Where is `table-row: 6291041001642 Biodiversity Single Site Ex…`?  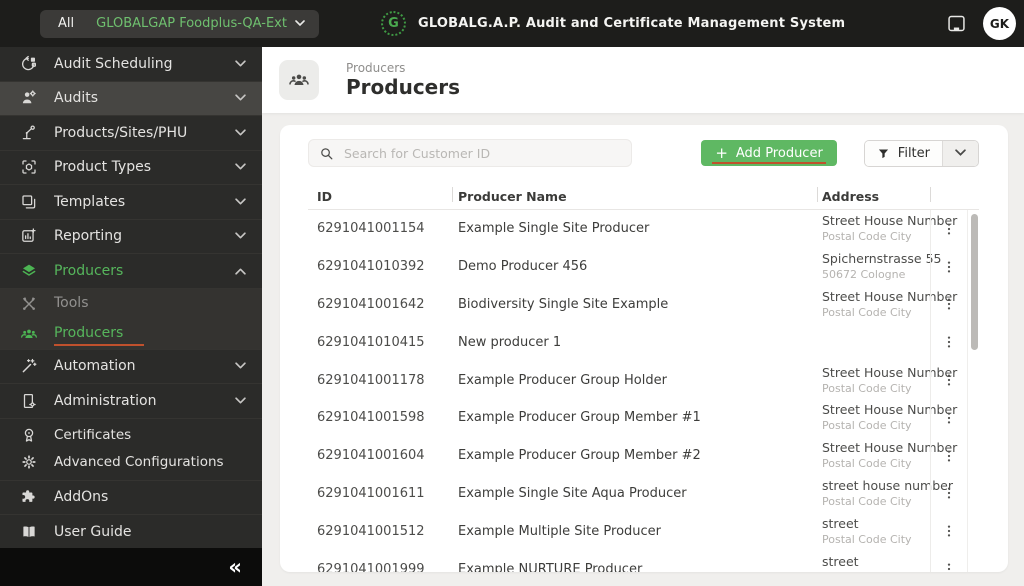 table-row: 6291041001642 Biodiversity Single Site Ex… is located at coordinates (643, 304).